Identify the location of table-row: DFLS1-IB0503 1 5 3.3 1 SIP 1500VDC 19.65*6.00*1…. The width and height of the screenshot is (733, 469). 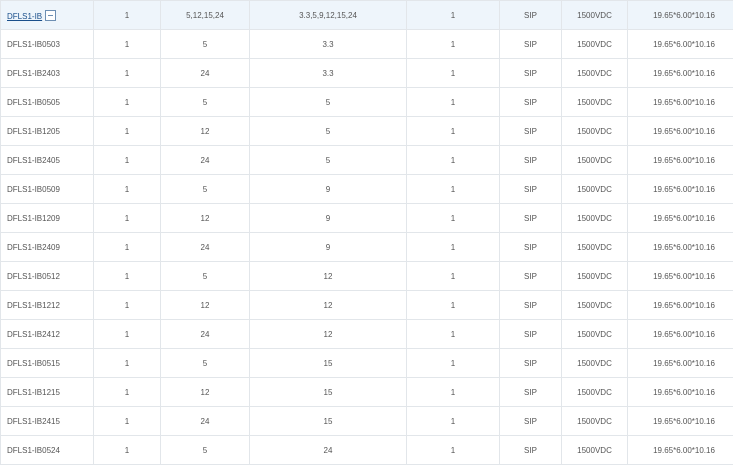
(366, 44).